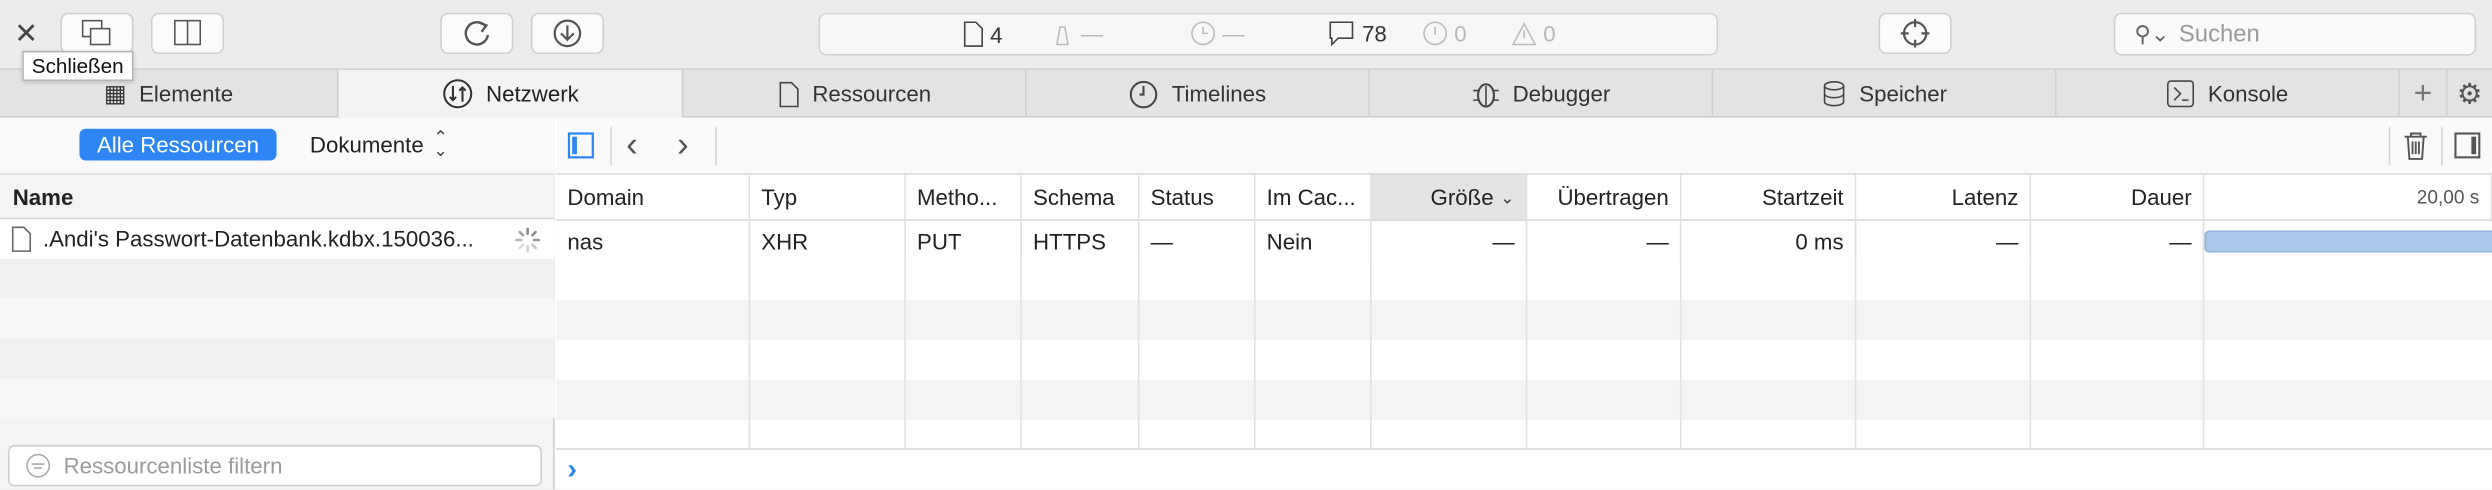 This screenshot has width=2492, height=490. I want to click on resource-count: 4, so click(982, 34).